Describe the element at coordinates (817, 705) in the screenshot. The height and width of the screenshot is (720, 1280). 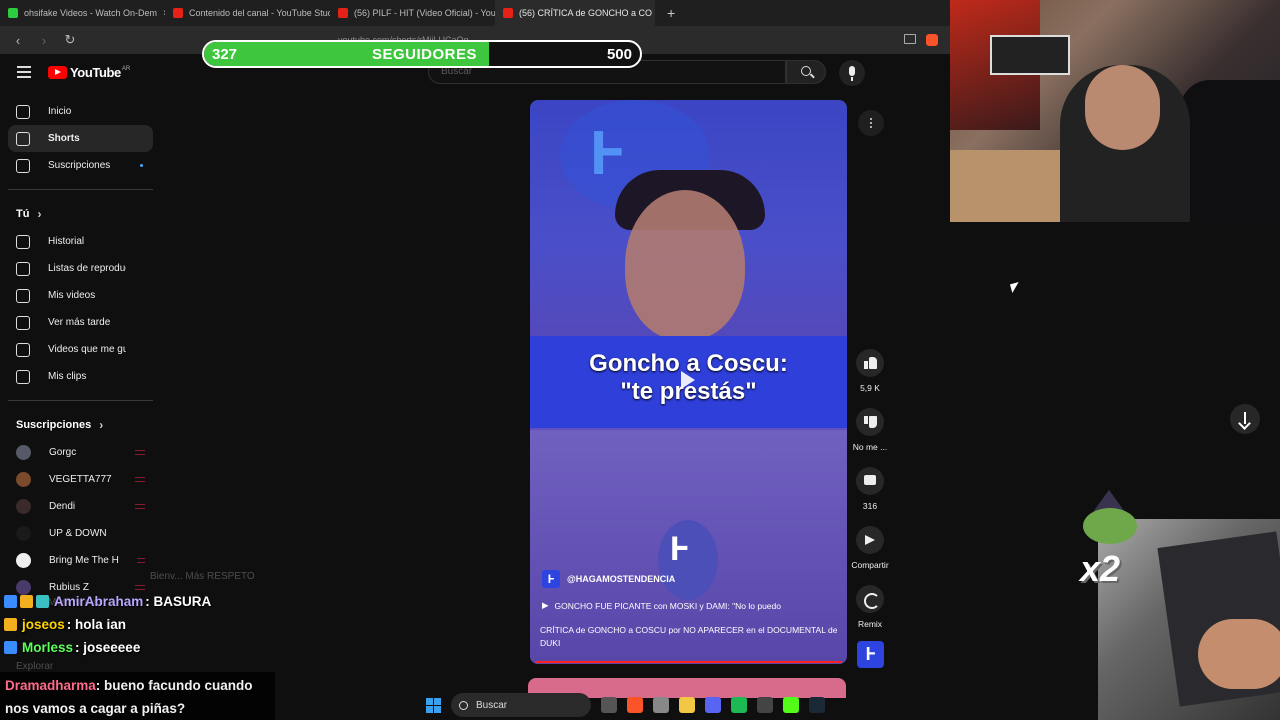
I see `steam-app-icon` at that location.